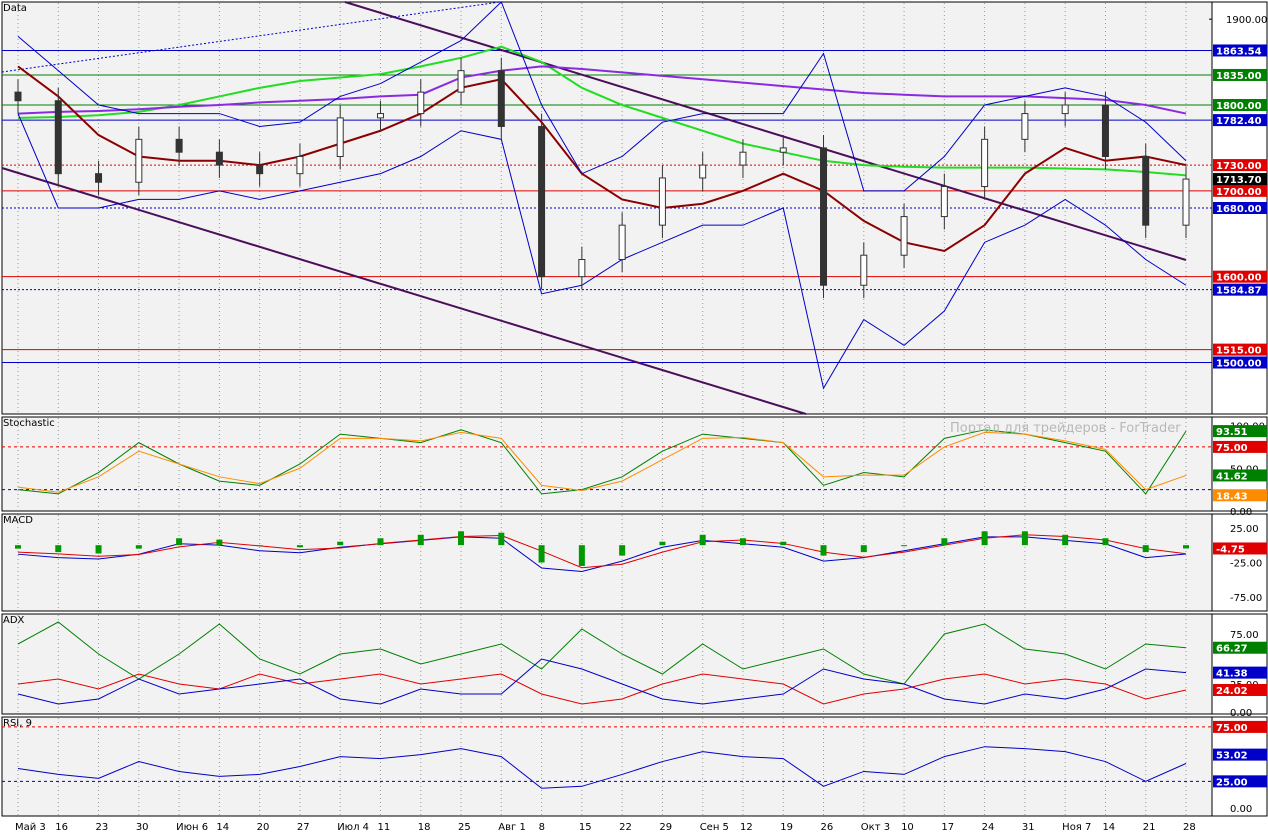 The width and height of the screenshot is (1268, 834). What do you see at coordinates (714, 827) in the screenshot?
I see `x-tick-label: Сен 5` at bounding box center [714, 827].